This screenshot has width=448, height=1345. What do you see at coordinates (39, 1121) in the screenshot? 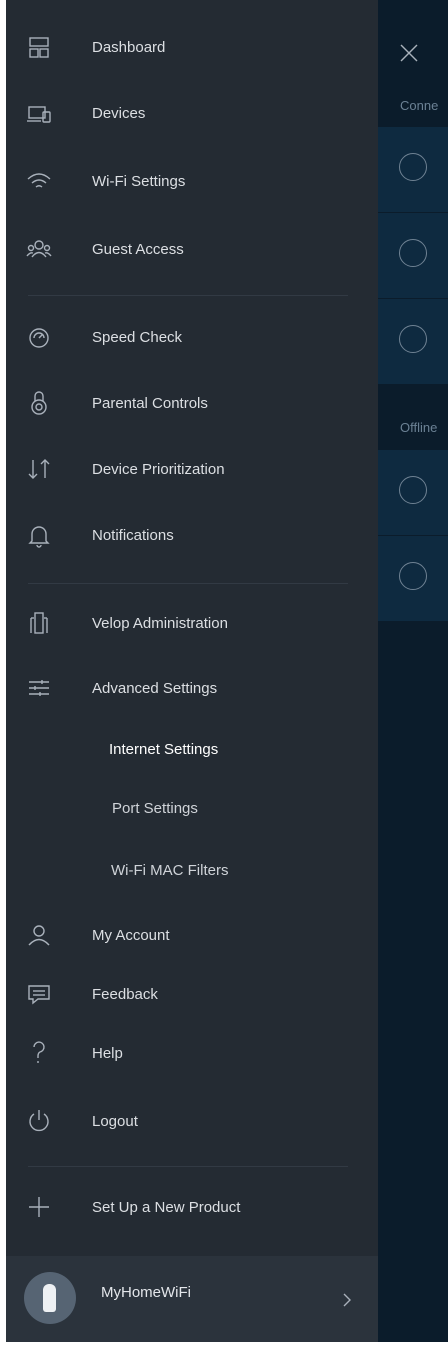
I see `power-icon` at bounding box center [39, 1121].